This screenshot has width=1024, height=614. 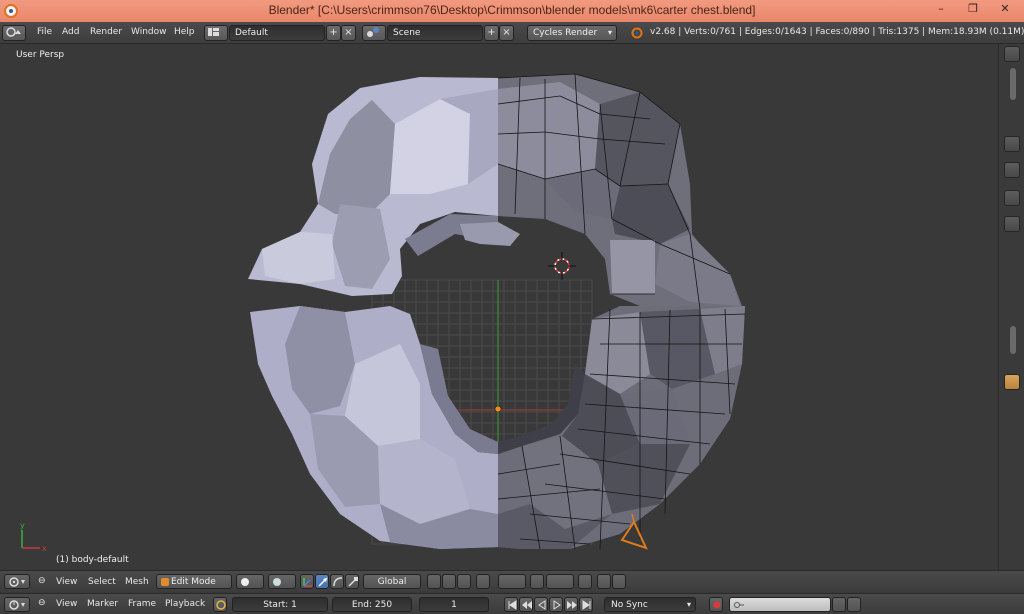 What do you see at coordinates (1011, 307) in the screenshot?
I see `properties-side-column` at bounding box center [1011, 307].